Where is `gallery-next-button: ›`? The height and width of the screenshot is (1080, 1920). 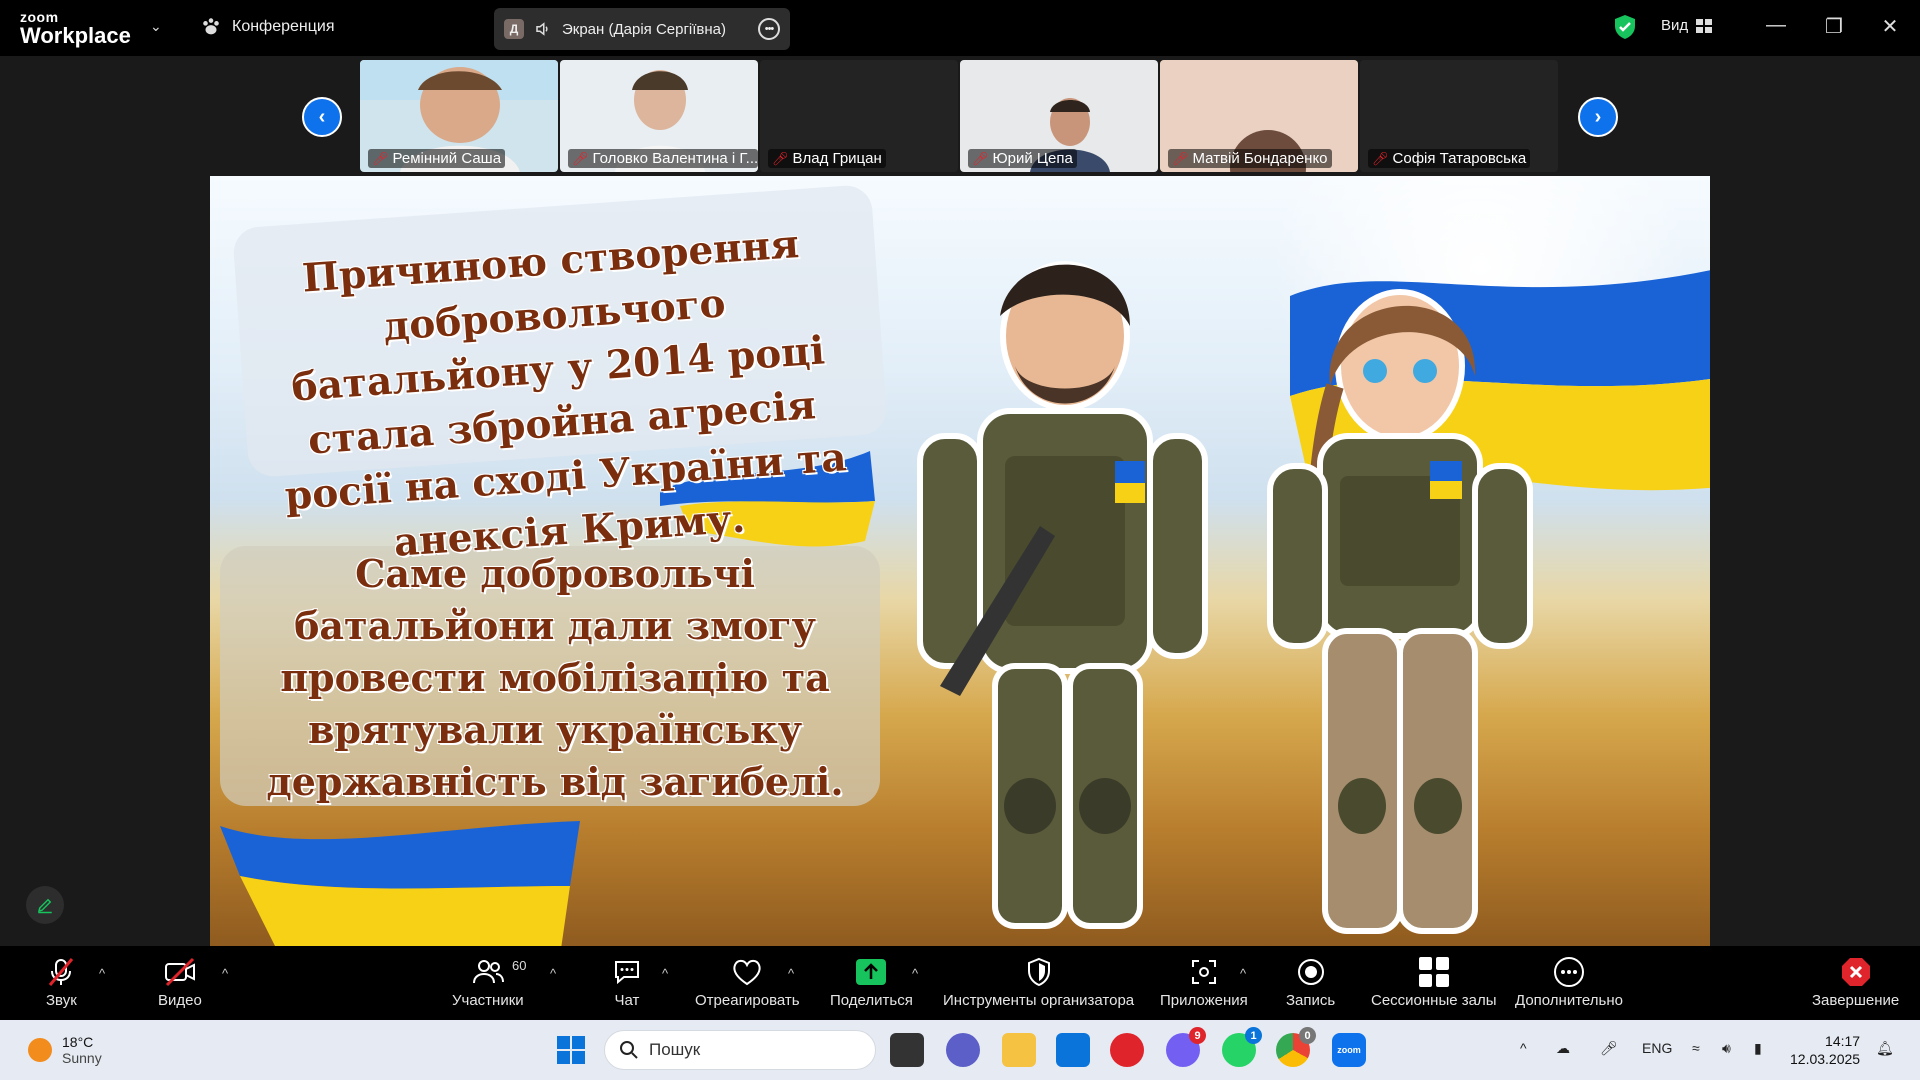 gallery-next-button: › is located at coordinates (1598, 117).